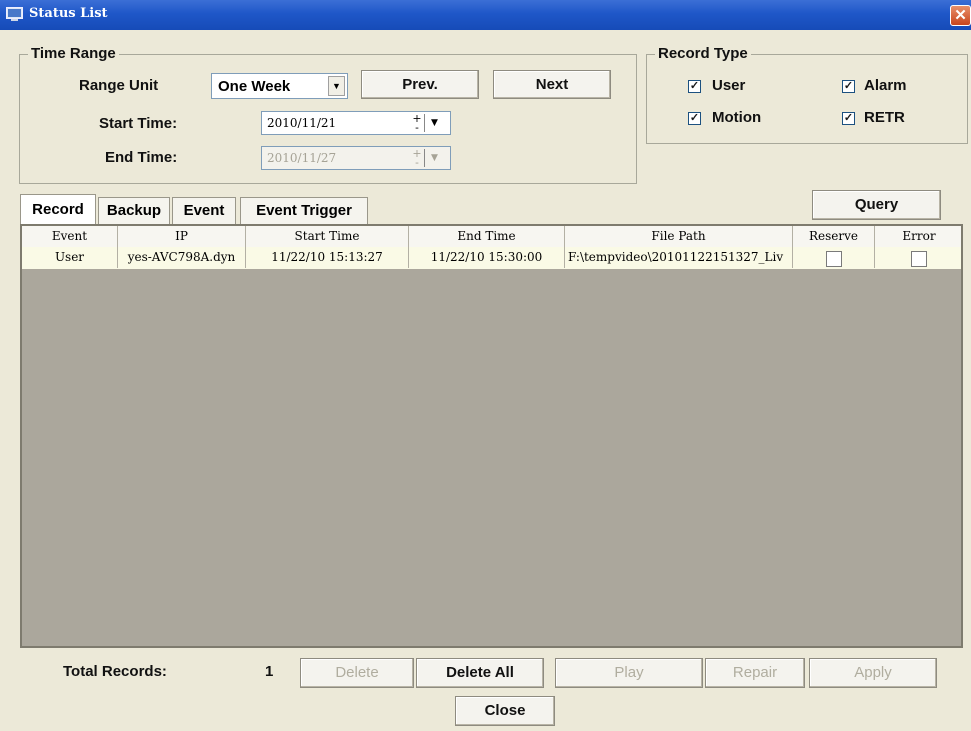 This screenshot has width=971, height=731. Describe the element at coordinates (14, 14) in the screenshot. I see `monitor-icon` at that location.